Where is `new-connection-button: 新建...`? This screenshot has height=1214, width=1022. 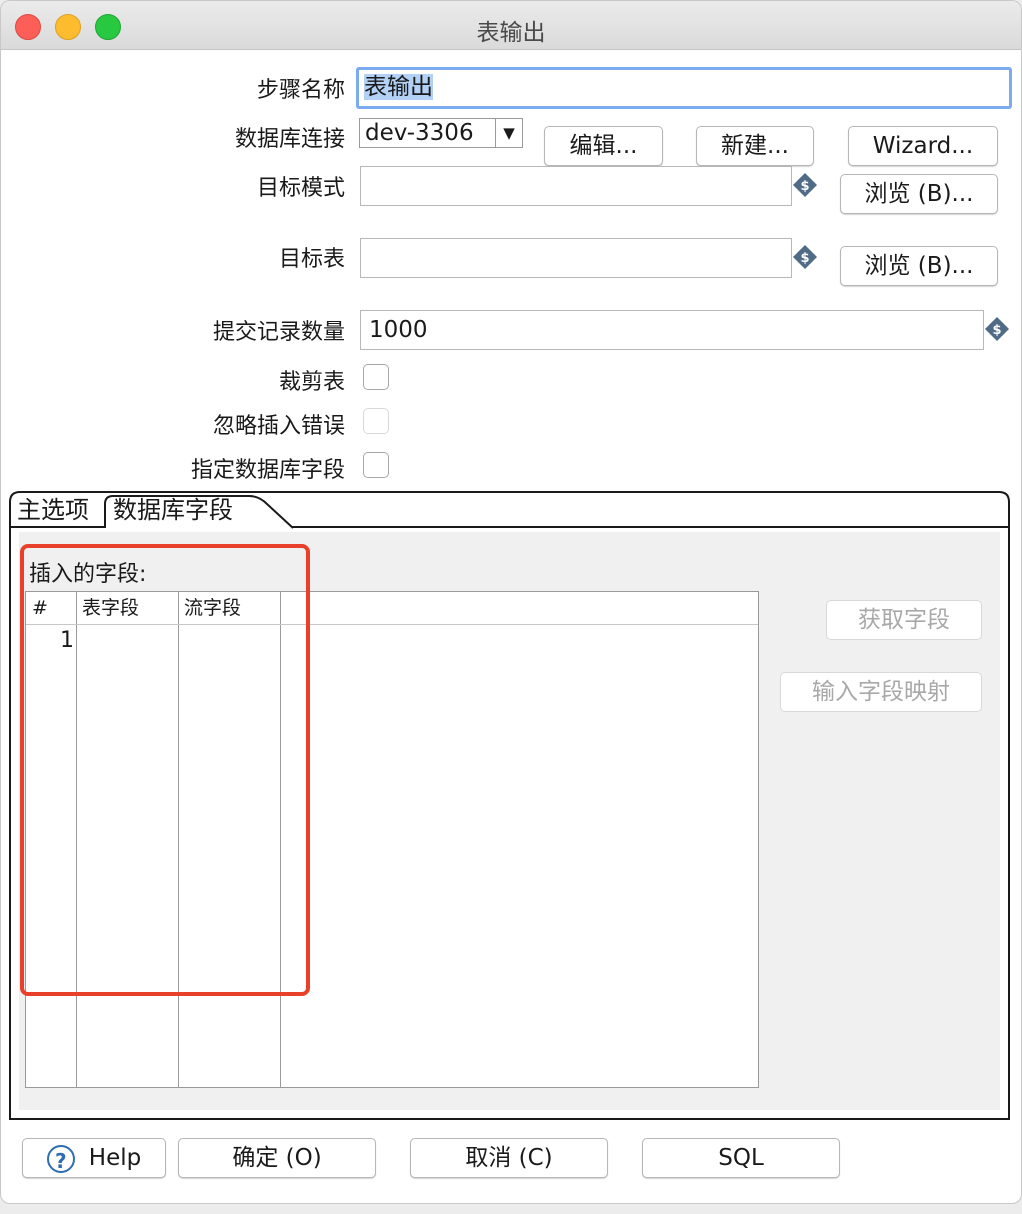
new-connection-button: 新建... is located at coordinates (755, 146).